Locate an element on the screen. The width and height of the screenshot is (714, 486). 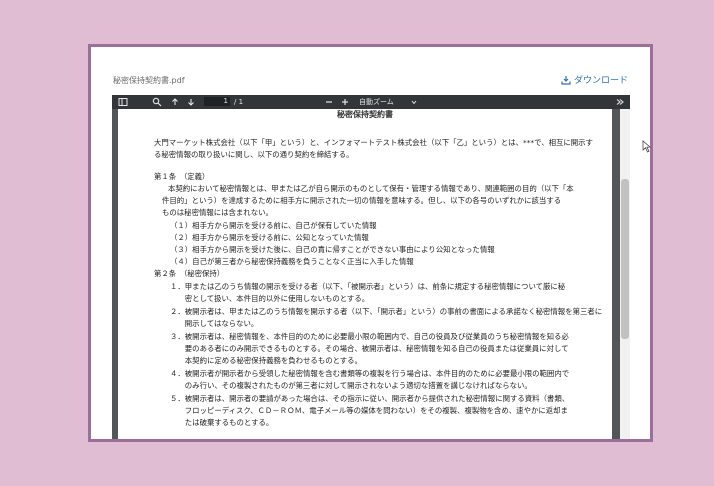
tools-menu-icon is located at coordinates (620, 102).